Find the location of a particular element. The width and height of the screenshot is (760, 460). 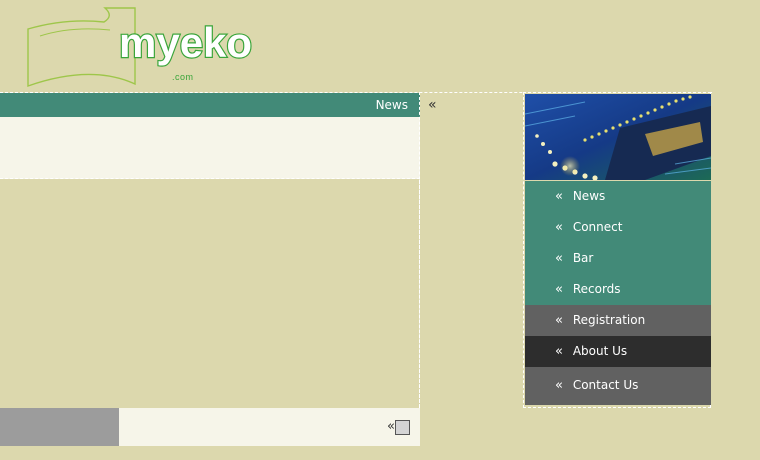

sidebar-item-contact-us: « Contact Us is located at coordinates (618, 386).